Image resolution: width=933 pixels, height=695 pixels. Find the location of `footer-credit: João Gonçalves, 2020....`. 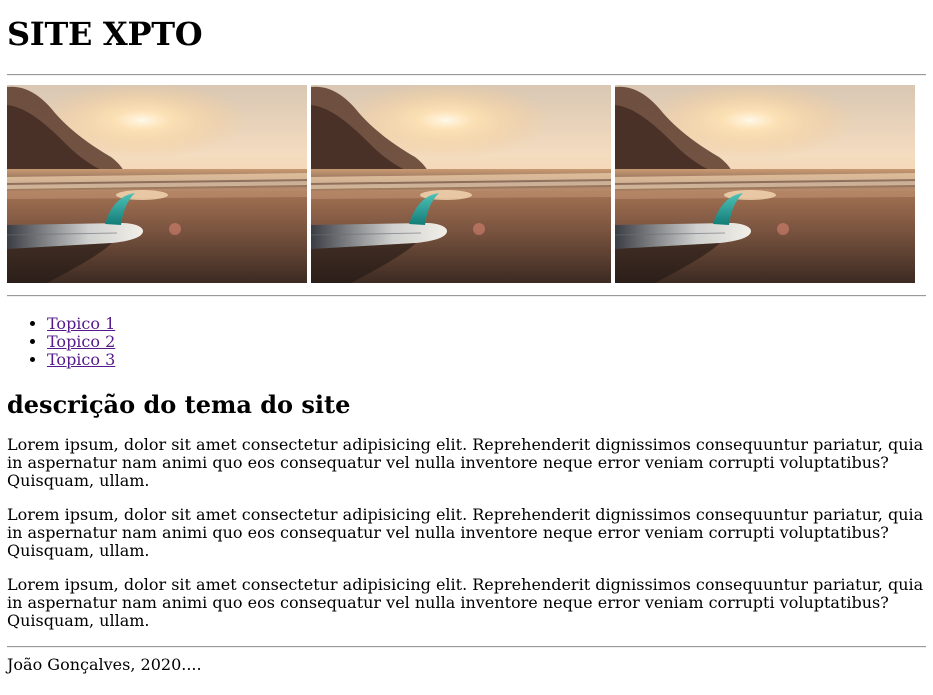

footer-credit: João Gonçalves, 2020.... is located at coordinates (104, 664).